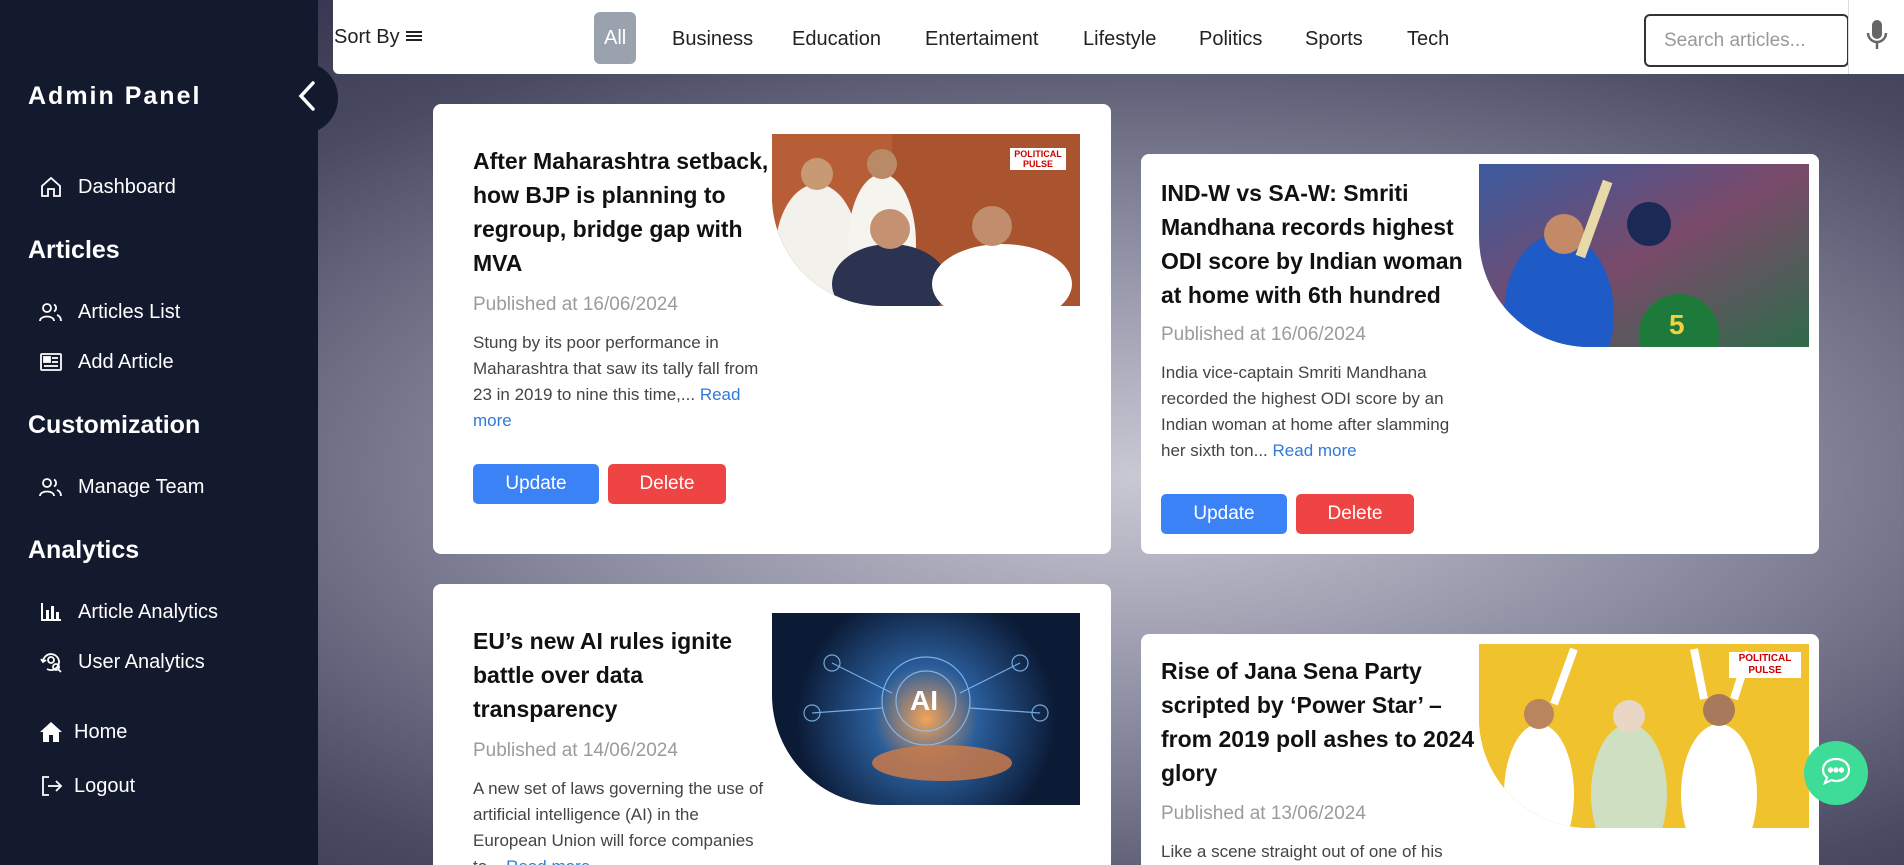  I want to click on sidebar-item-manage-team: Manage Team, so click(121, 487).